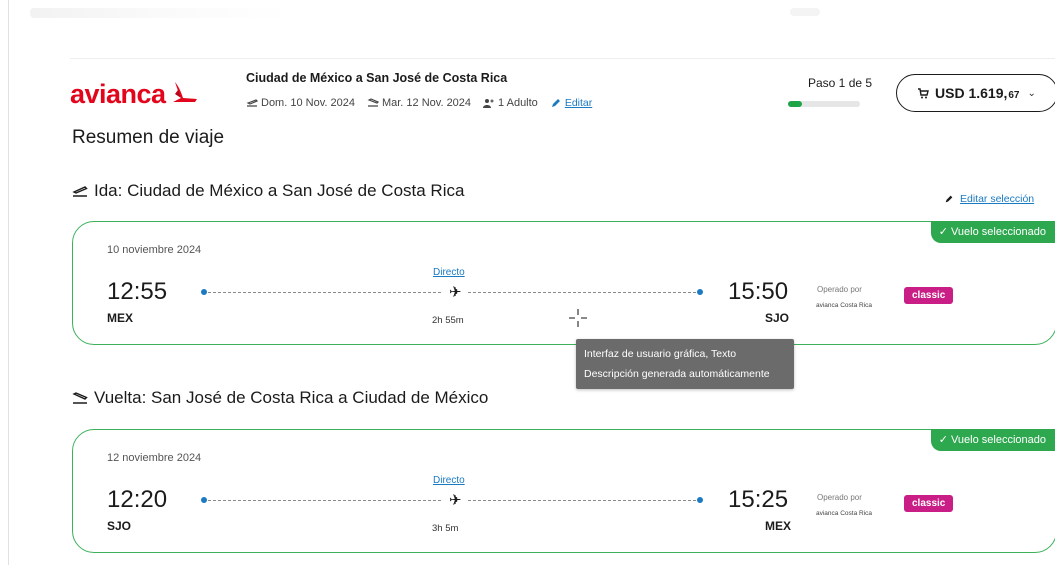 This screenshot has width=1055, height=565. What do you see at coordinates (758, 291) in the screenshot?
I see `arrival-time: 15:50` at bounding box center [758, 291].